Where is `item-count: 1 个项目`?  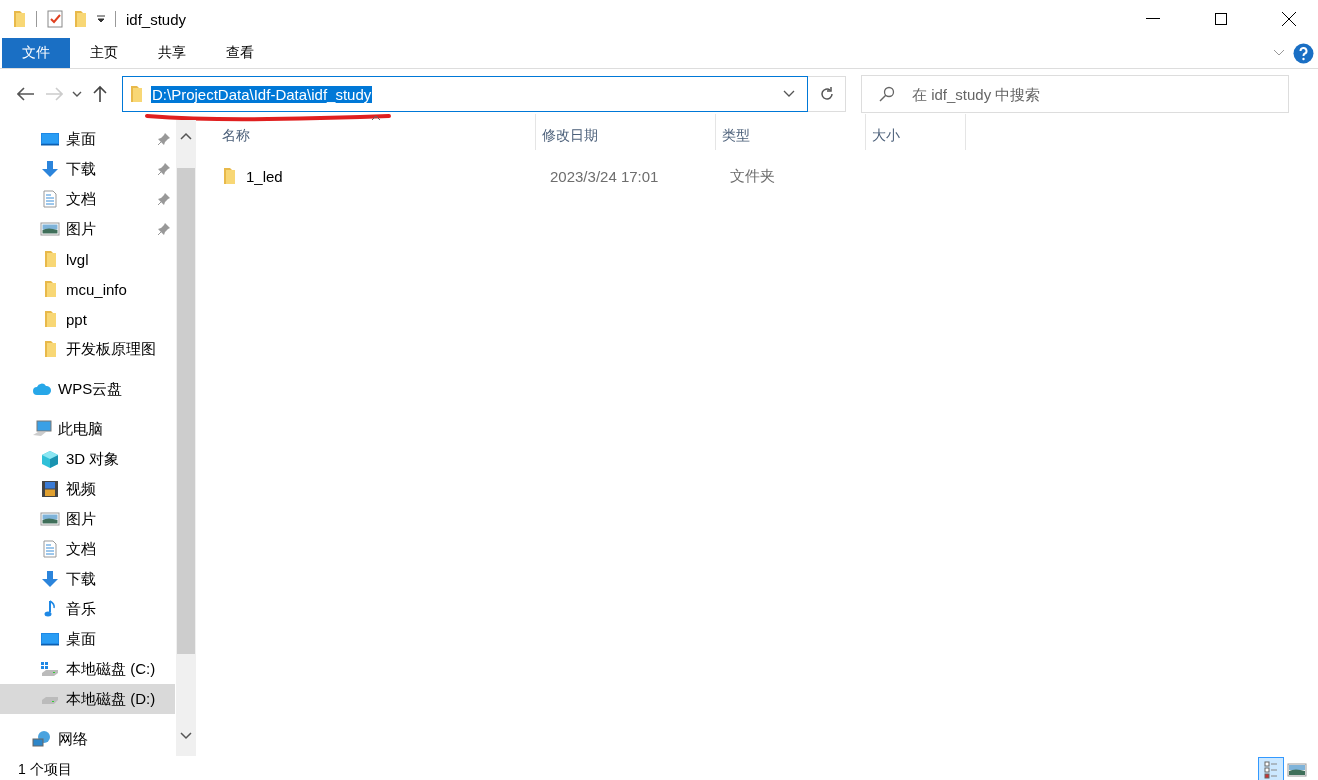
item-count: 1 个项目 is located at coordinates (45, 770).